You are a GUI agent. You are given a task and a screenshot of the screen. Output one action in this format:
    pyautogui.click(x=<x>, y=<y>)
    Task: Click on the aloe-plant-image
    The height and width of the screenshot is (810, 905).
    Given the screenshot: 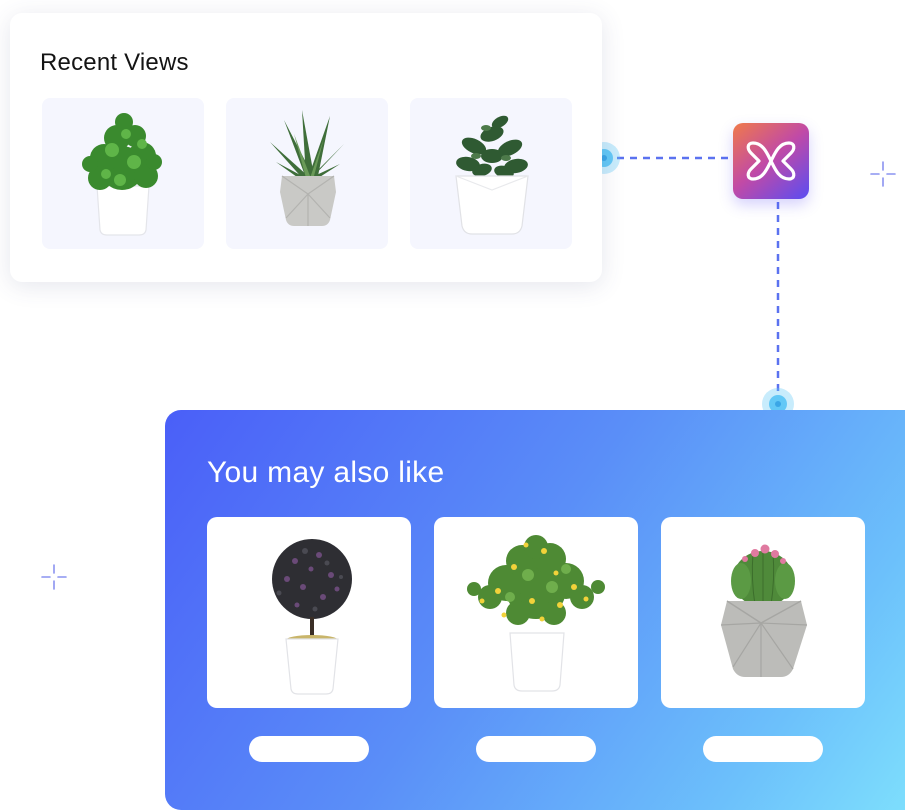 What is the action you would take?
    pyautogui.click(x=307, y=168)
    